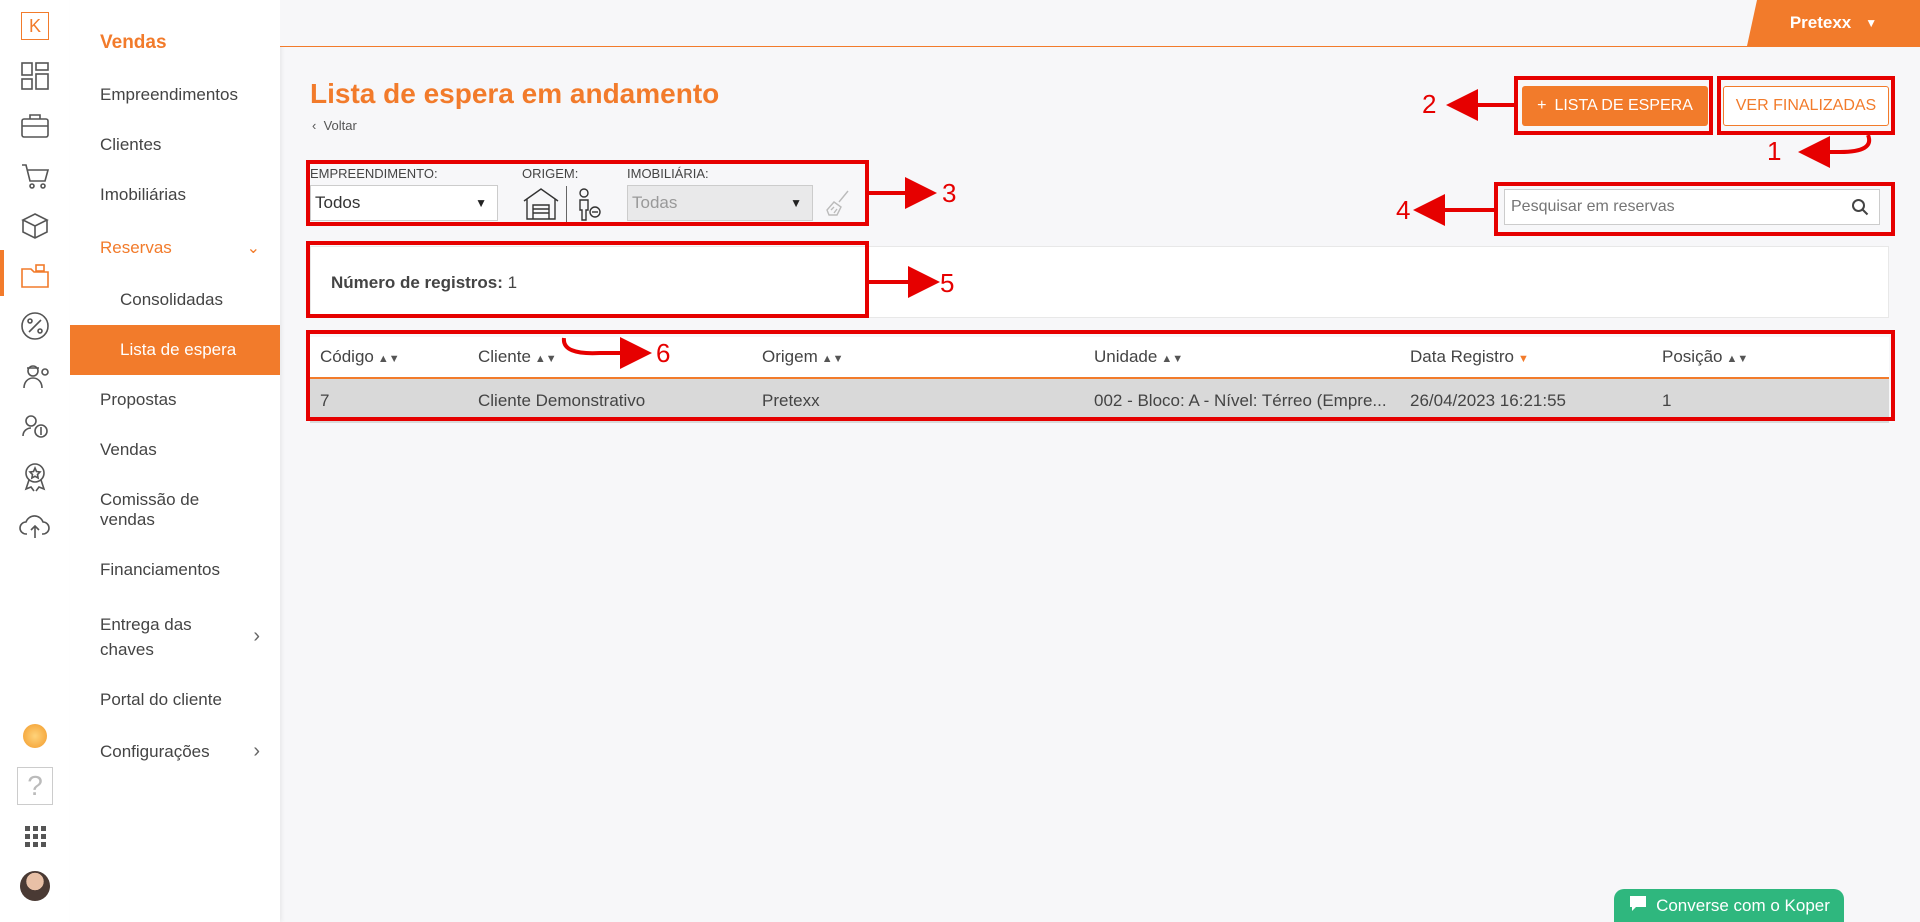 Image resolution: width=1920 pixels, height=922 pixels. Describe the element at coordinates (1403, 210) in the screenshot. I see `annotation-number-4: 4` at that location.